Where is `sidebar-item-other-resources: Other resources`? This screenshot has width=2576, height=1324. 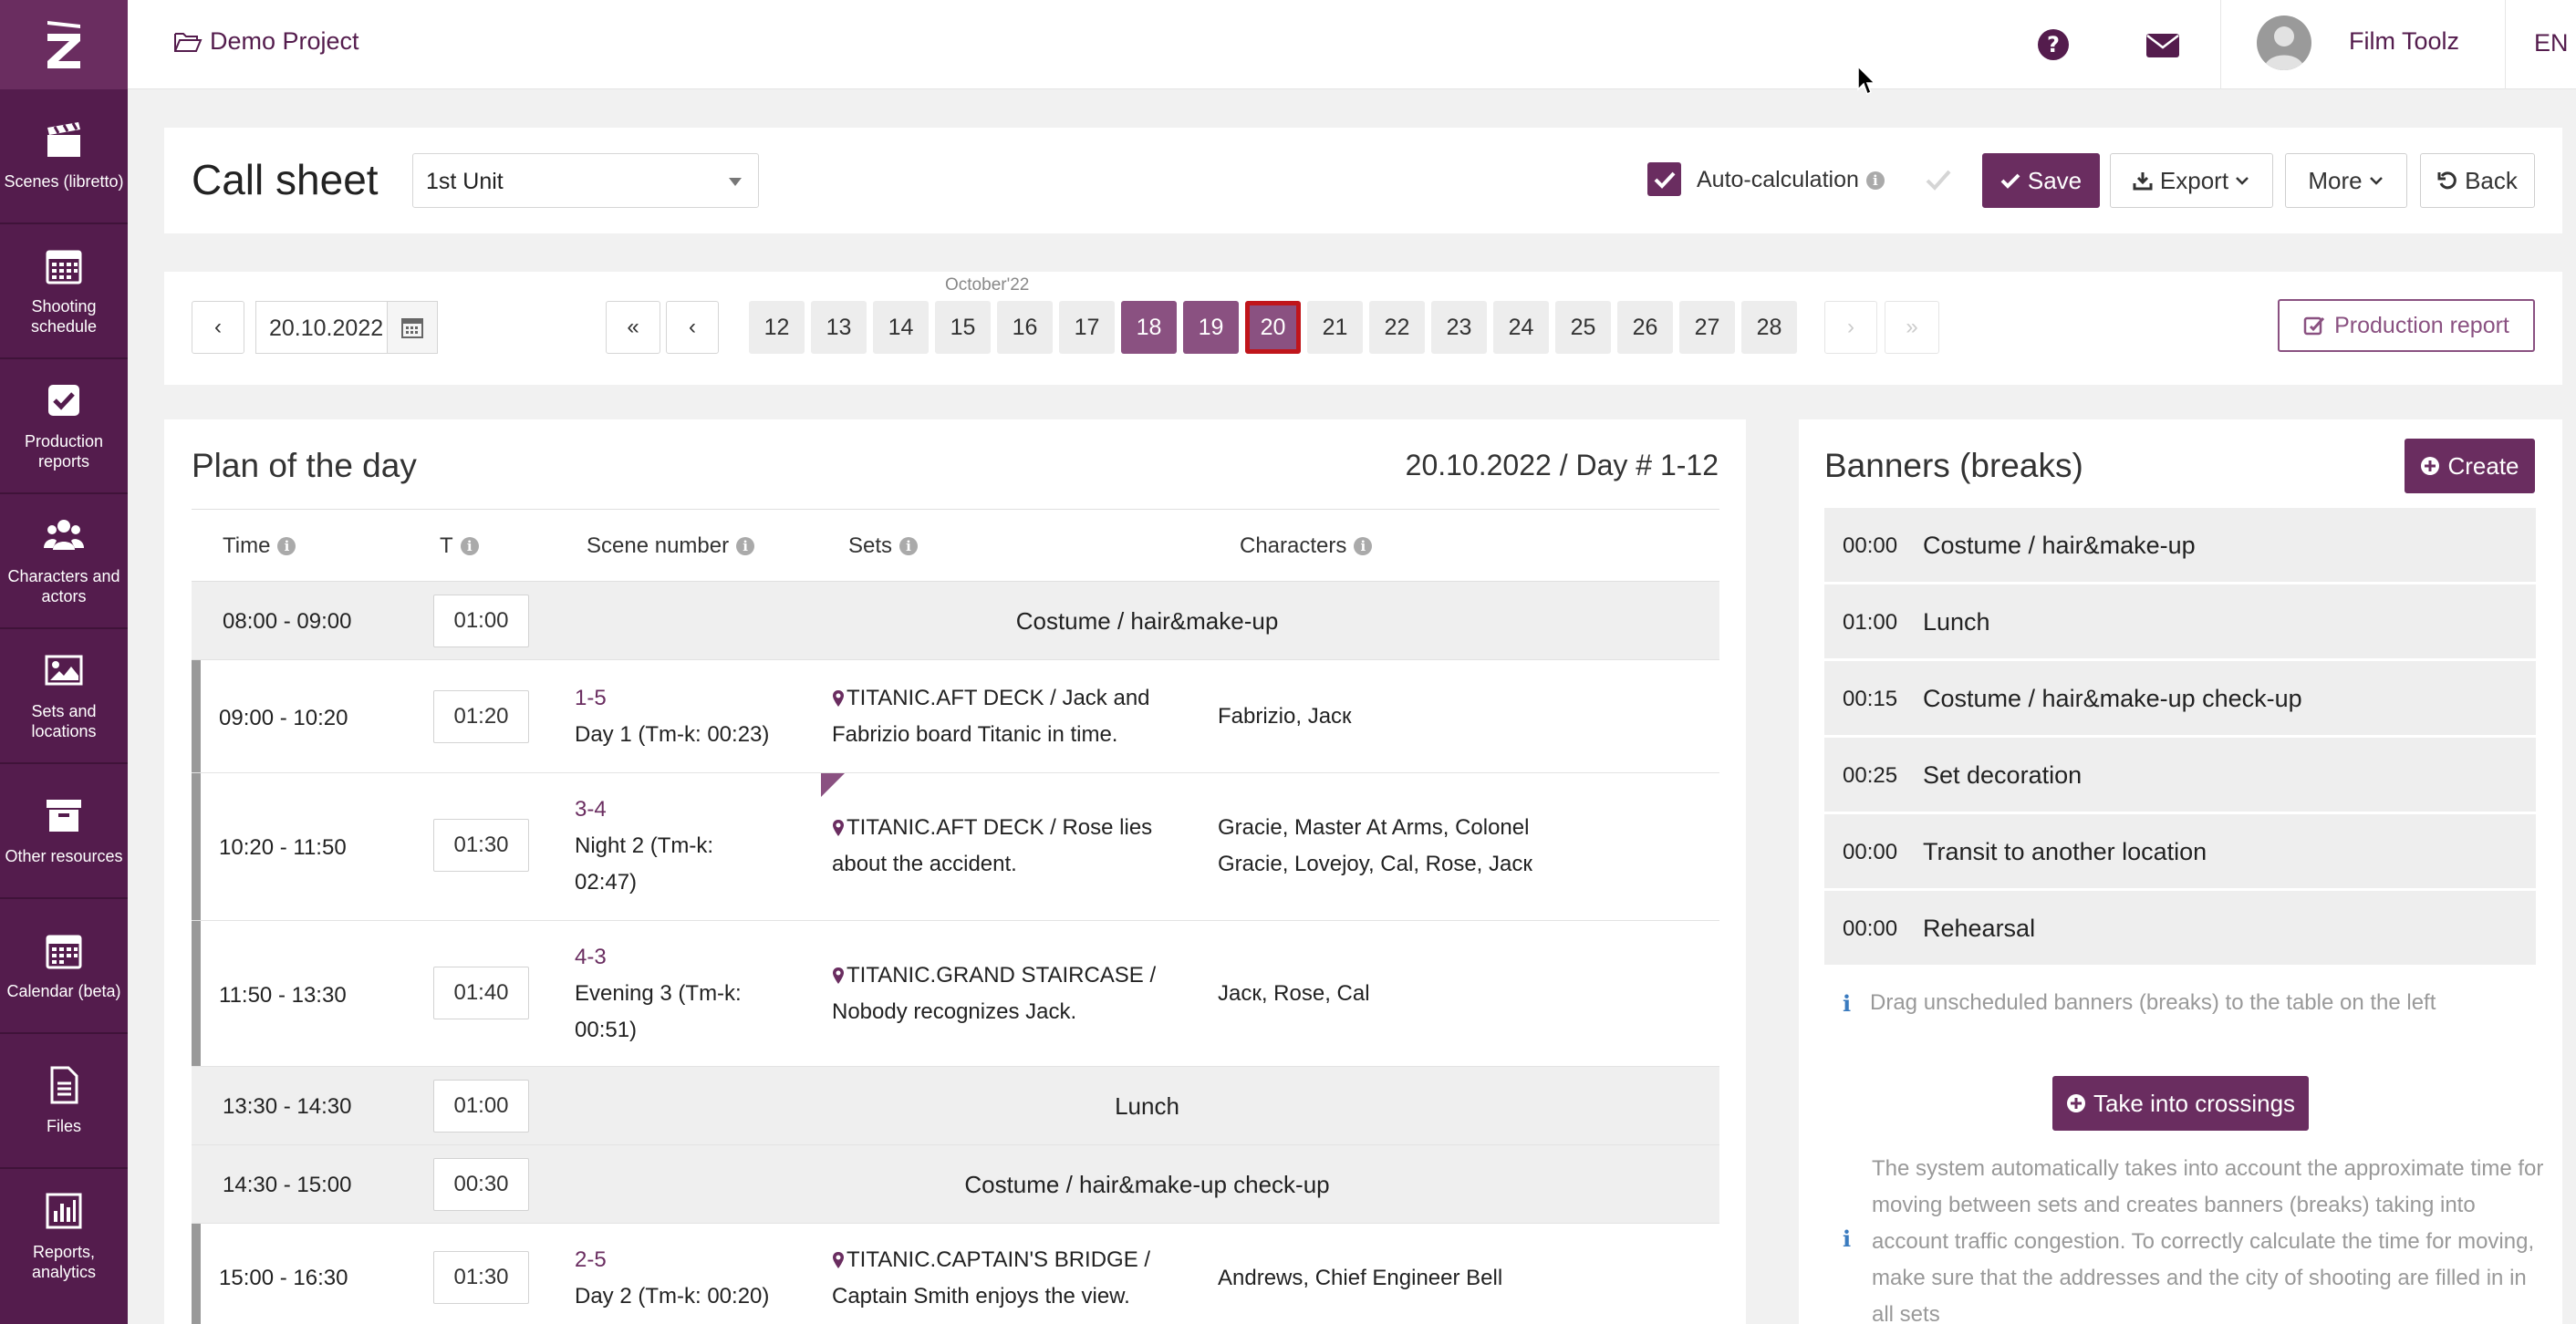
sidebar-item-other-resources: Other resources is located at coordinates (64, 832).